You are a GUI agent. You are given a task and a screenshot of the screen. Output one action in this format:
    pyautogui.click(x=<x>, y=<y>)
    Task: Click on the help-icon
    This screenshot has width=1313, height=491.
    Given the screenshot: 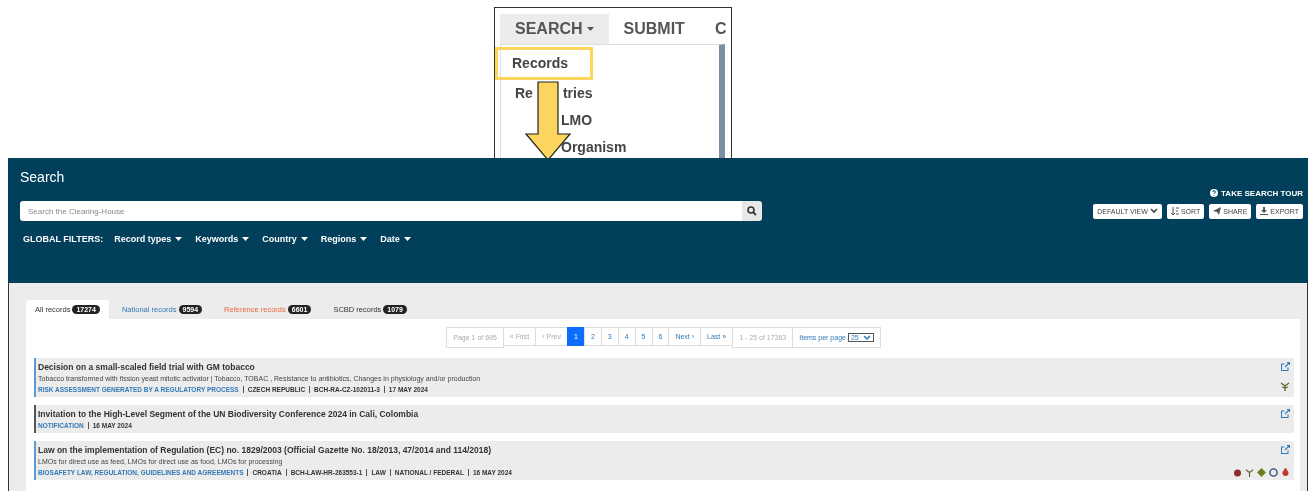 What is the action you would take?
    pyautogui.click(x=1214, y=193)
    